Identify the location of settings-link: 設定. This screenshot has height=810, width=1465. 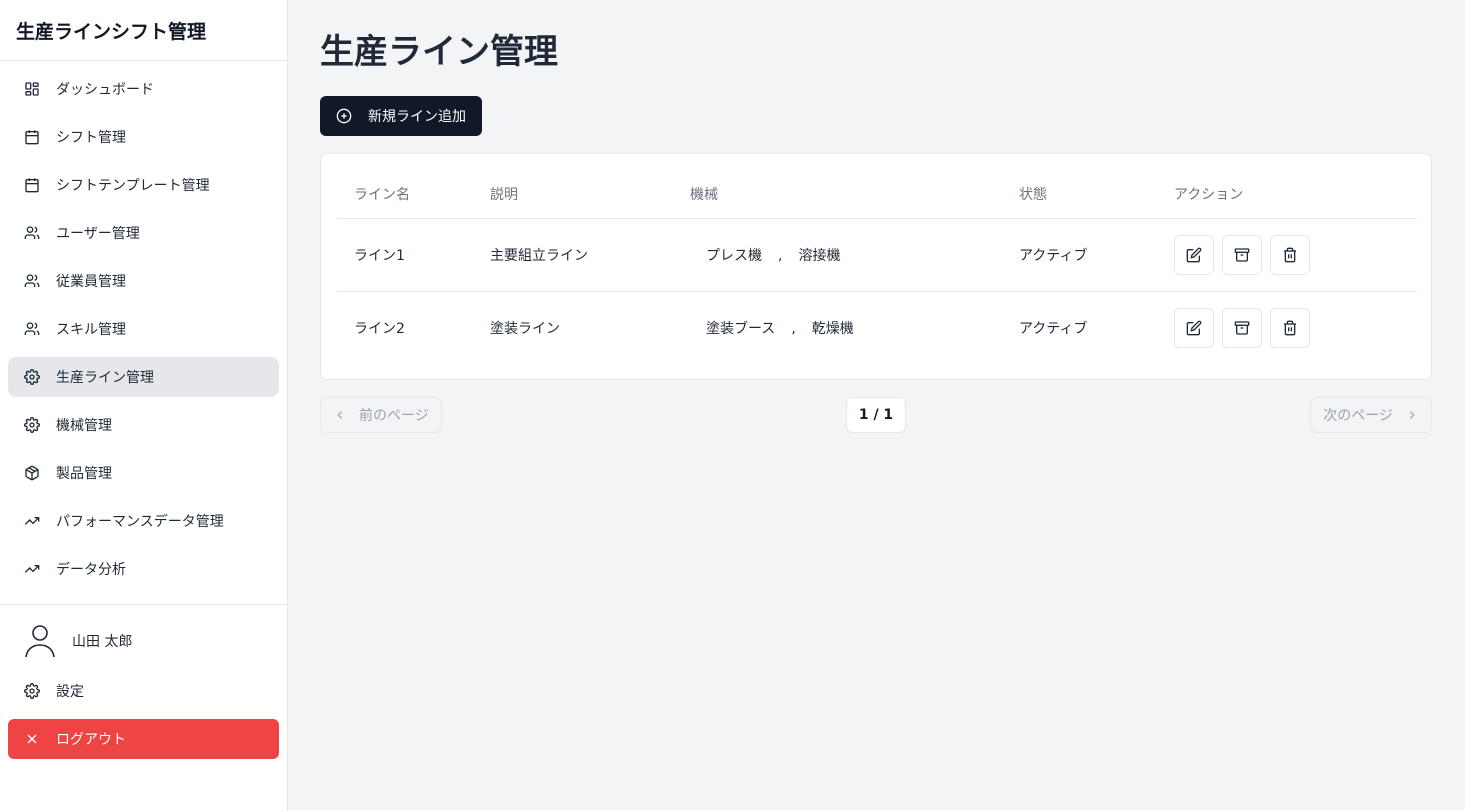
(143, 691).